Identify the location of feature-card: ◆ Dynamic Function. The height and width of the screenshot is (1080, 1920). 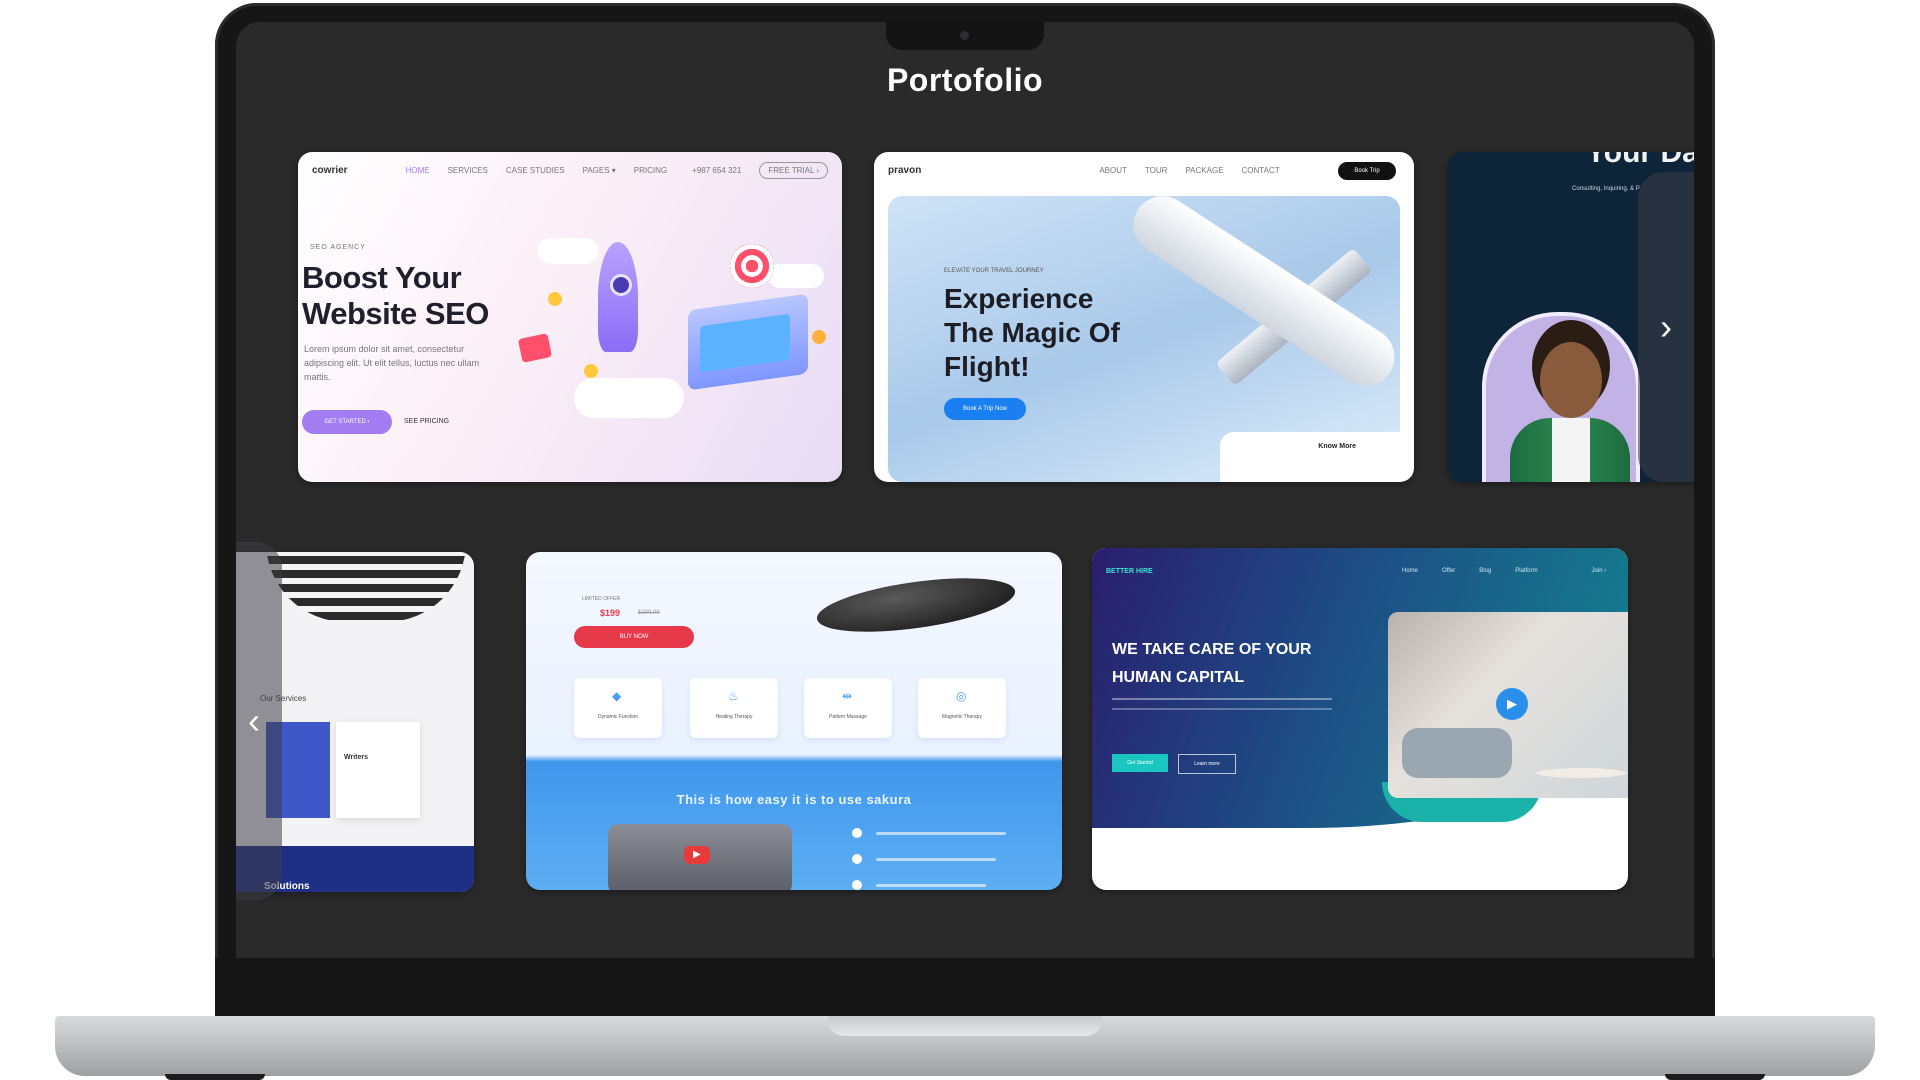
(618, 708).